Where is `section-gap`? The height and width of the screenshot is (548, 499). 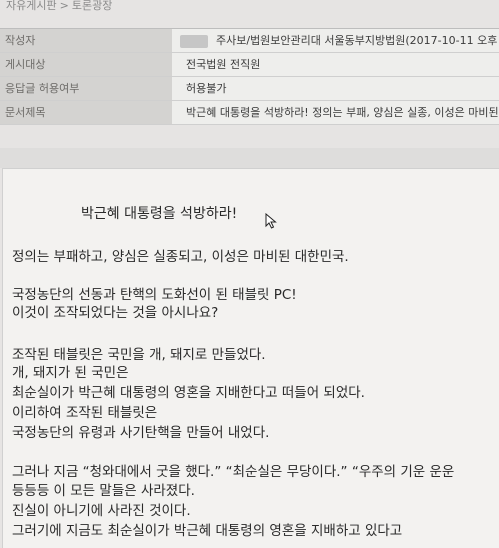 section-gap is located at coordinates (249, 158).